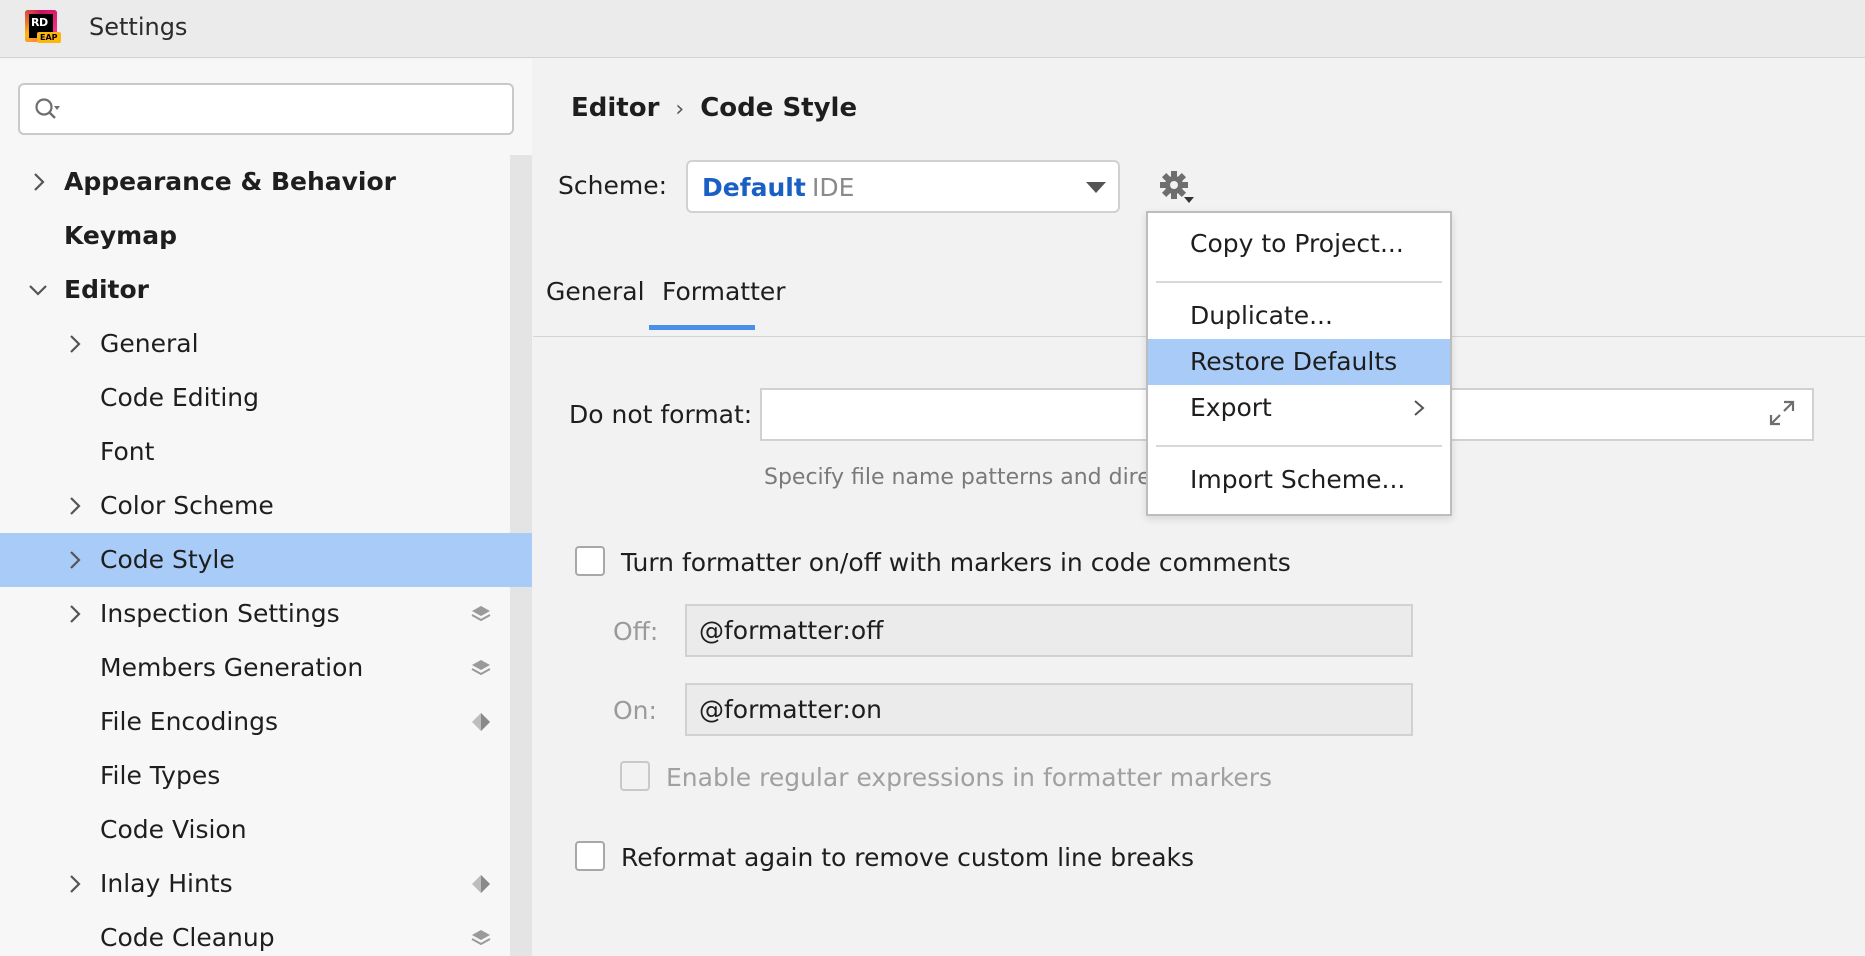 Image resolution: width=1865 pixels, height=956 pixels. Describe the element at coordinates (833, 187) in the screenshot. I see `scheme-kind: IDE` at that location.